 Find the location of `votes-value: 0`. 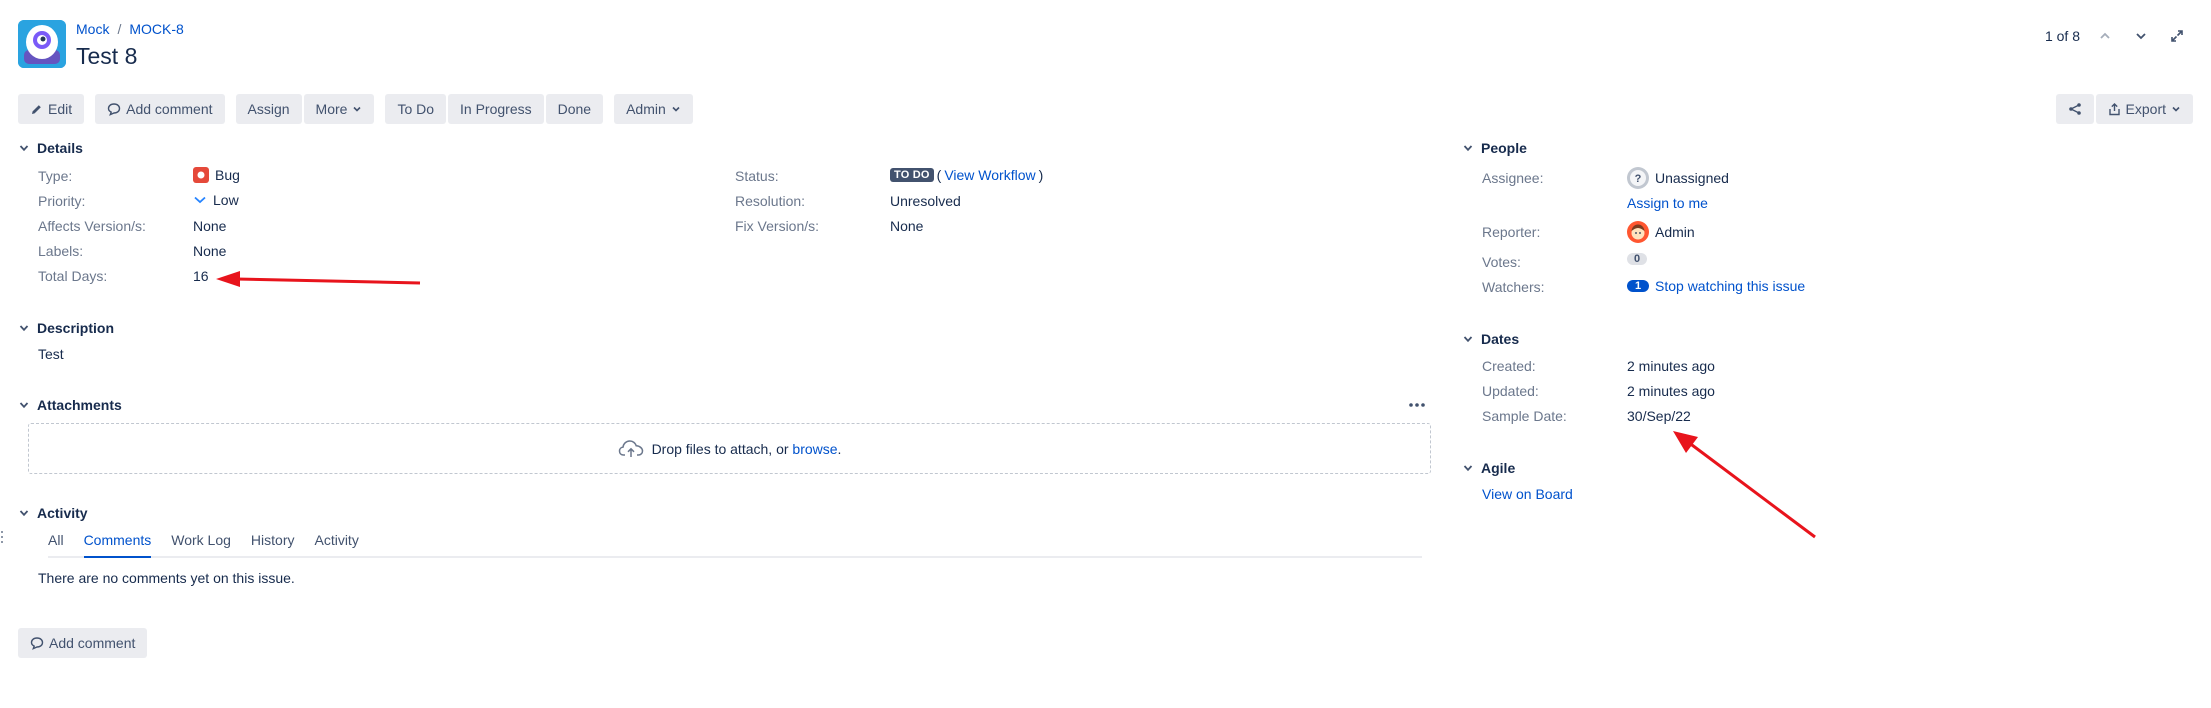

votes-value: 0 is located at coordinates (1637, 259).